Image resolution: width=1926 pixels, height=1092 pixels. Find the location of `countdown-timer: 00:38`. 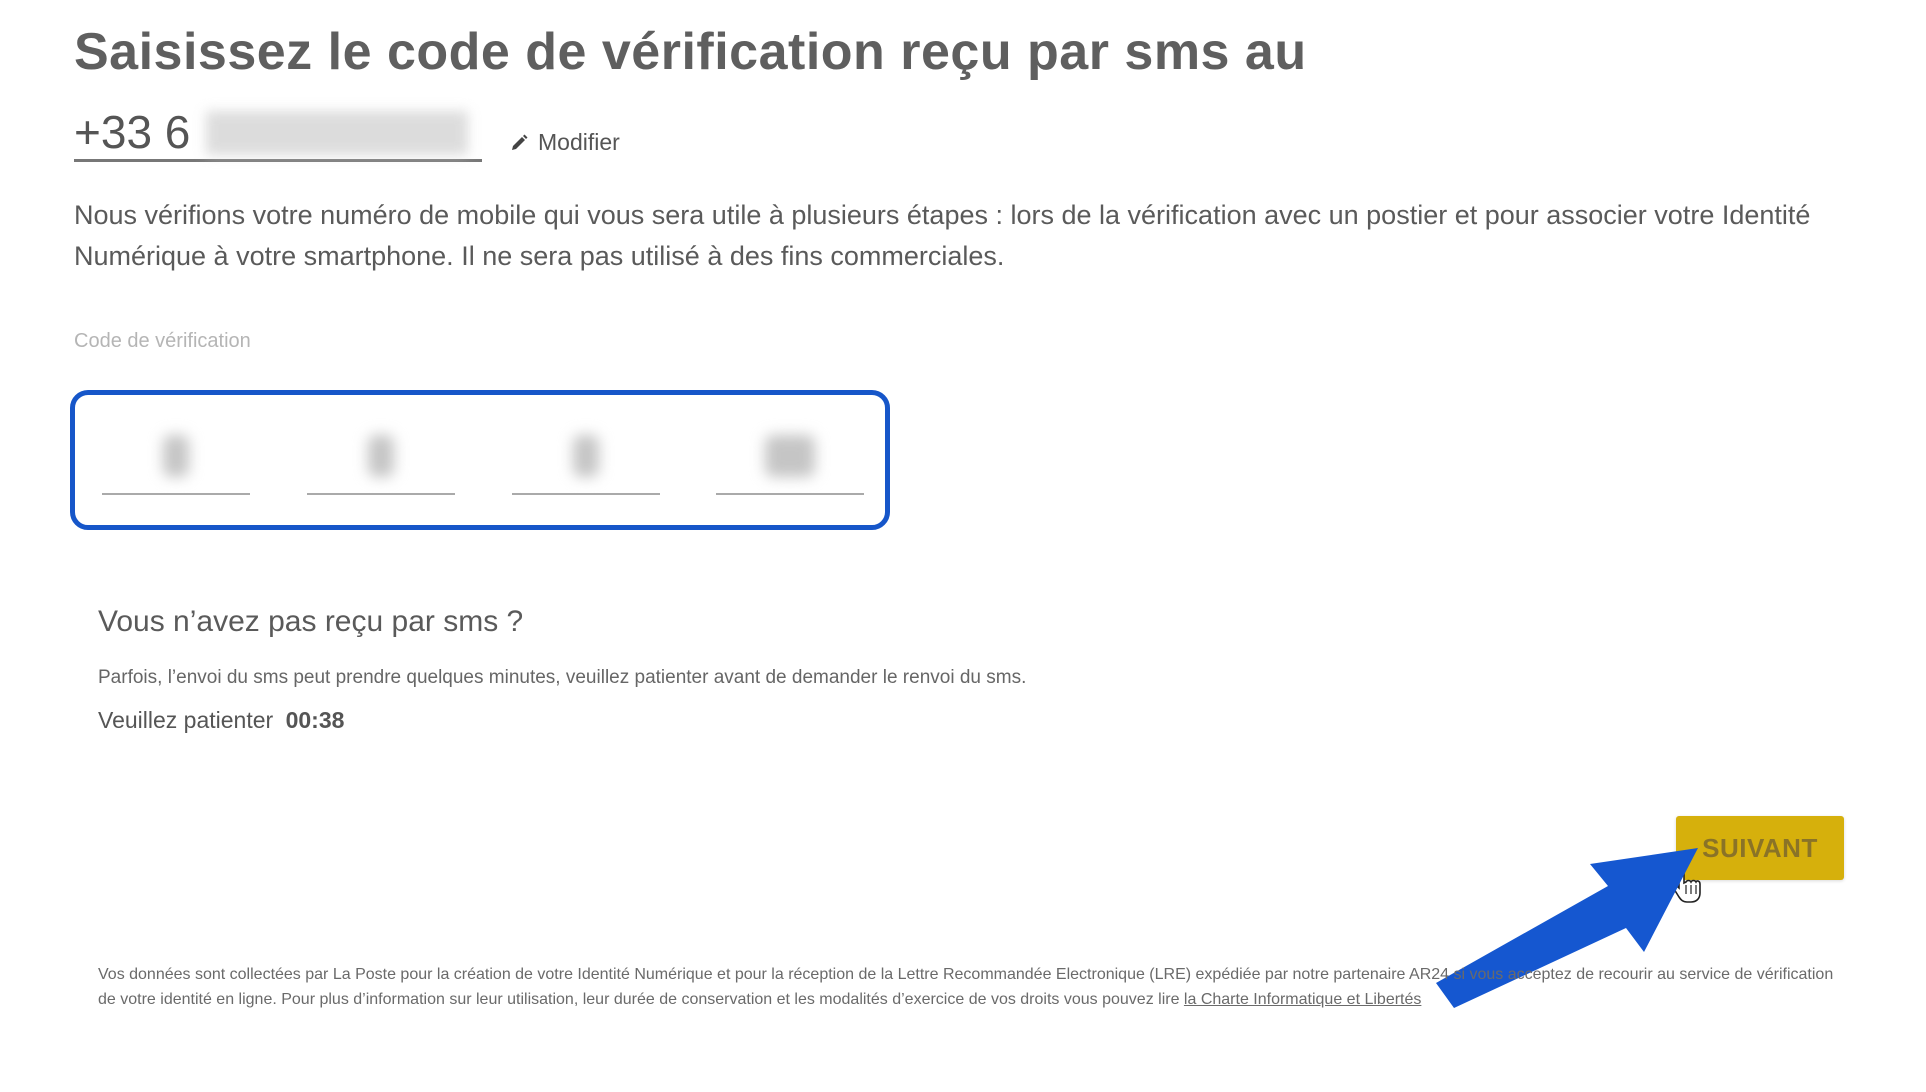

countdown-timer: 00:38 is located at coordinates (315, 720).